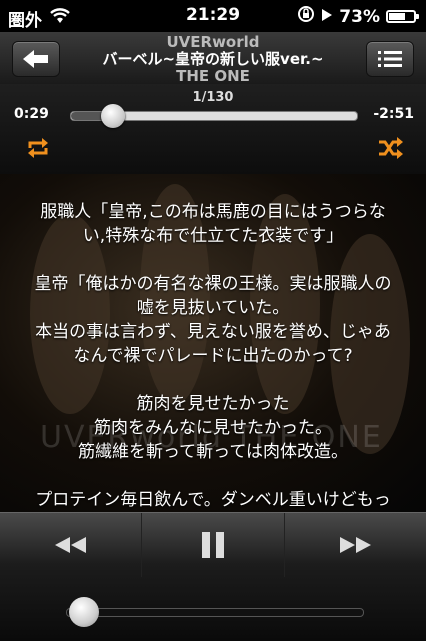  I want to click on next-button, so click(355, 545).